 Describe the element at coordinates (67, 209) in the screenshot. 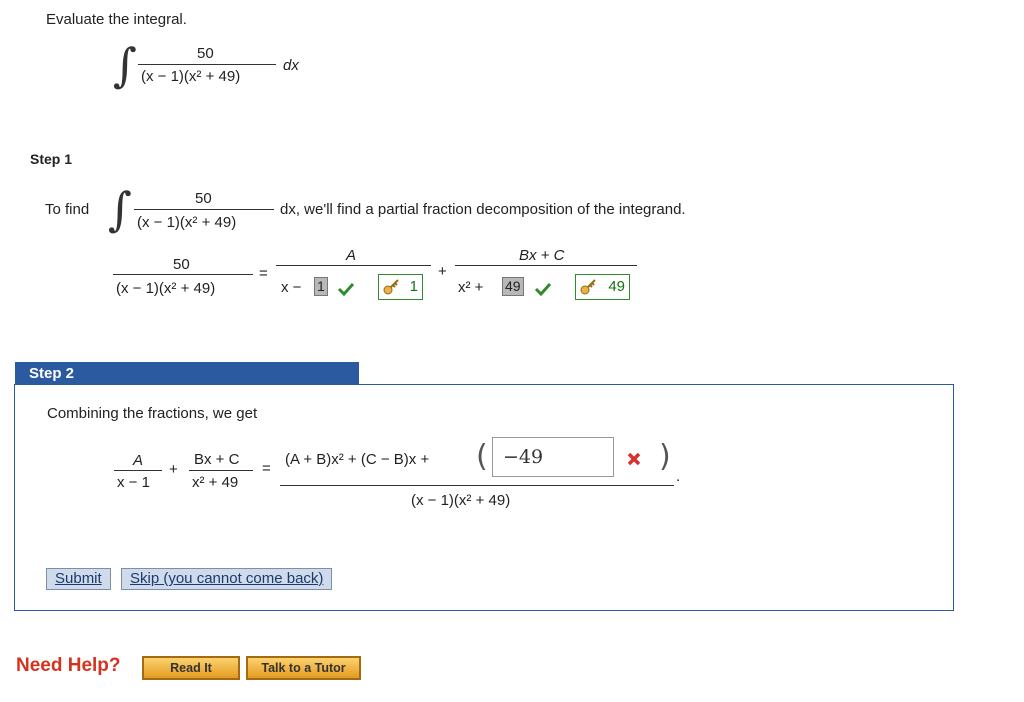

I see `step1-to-find: To find` at that location.